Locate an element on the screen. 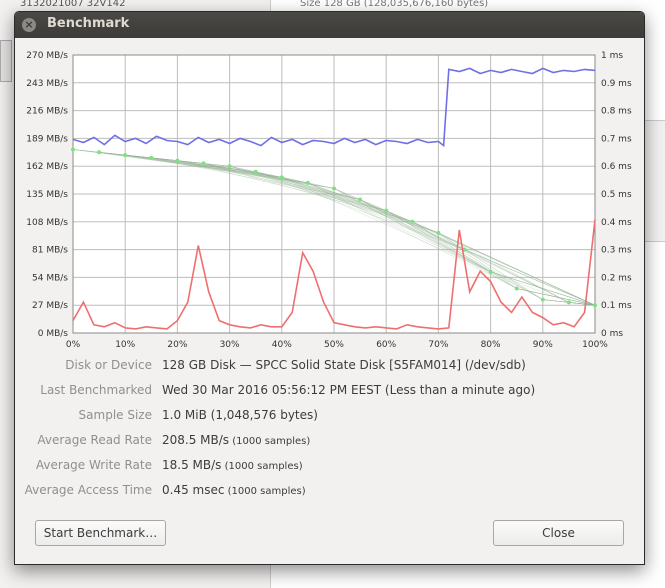  x-tick-label: 80% is located at coordinates (491, 345).